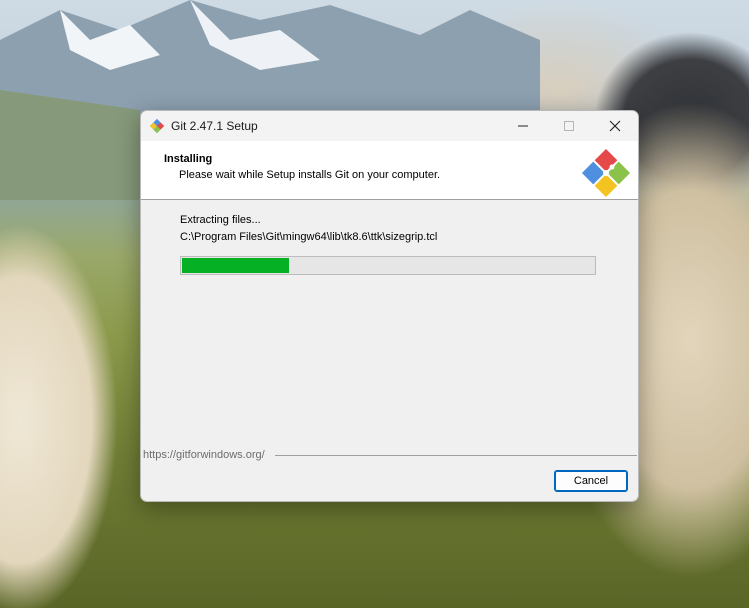 This screenshot has width=749, height=608. Describe the element at coordinates (389, 126) in the screenshot. I see `title-bar: Git 2.47.1 Setup` at that location.